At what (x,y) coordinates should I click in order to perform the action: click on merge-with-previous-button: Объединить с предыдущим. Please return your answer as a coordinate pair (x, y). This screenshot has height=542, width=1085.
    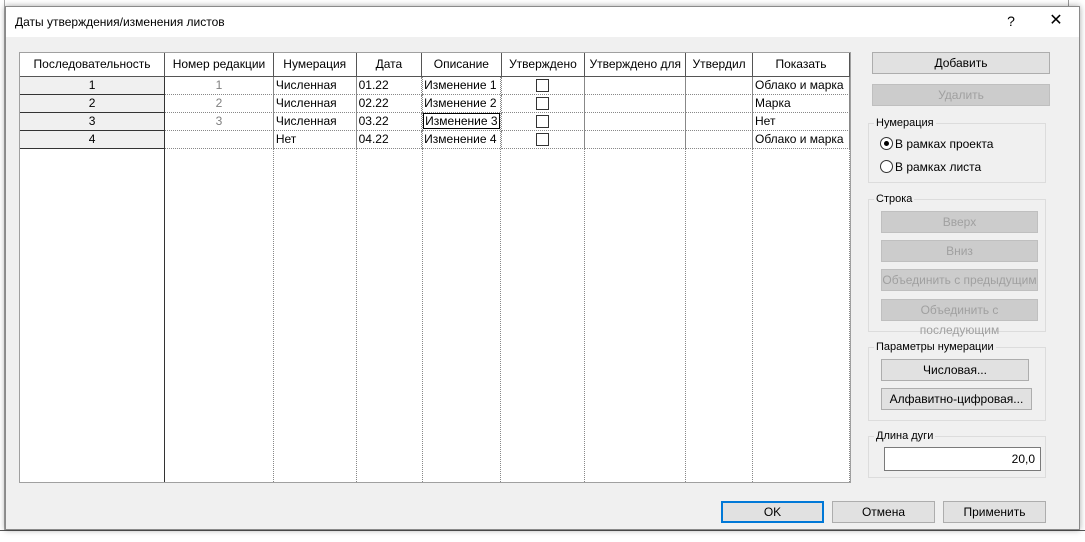
    Looking at the image, I should click on (959, 280).